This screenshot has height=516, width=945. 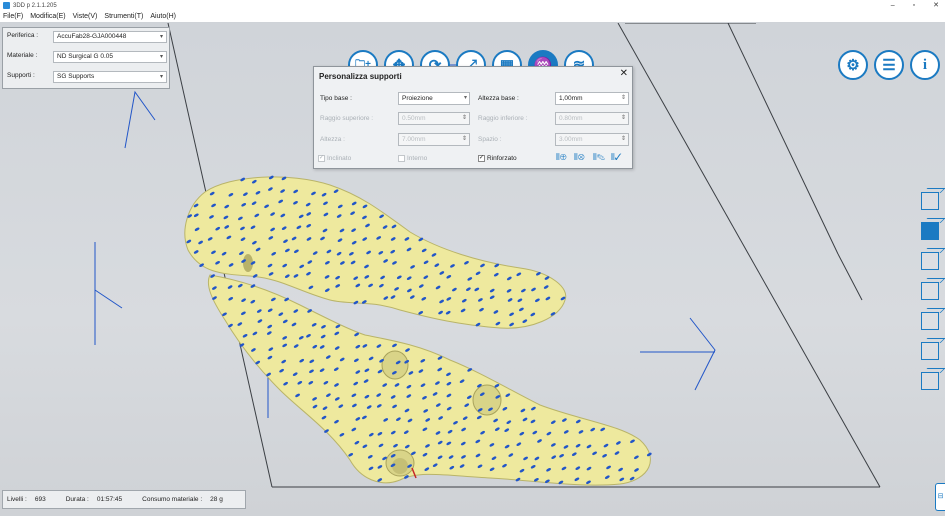 I want to click on upper-radius-spinner: 0.50mm ⇕, so click(x=434, y=118).